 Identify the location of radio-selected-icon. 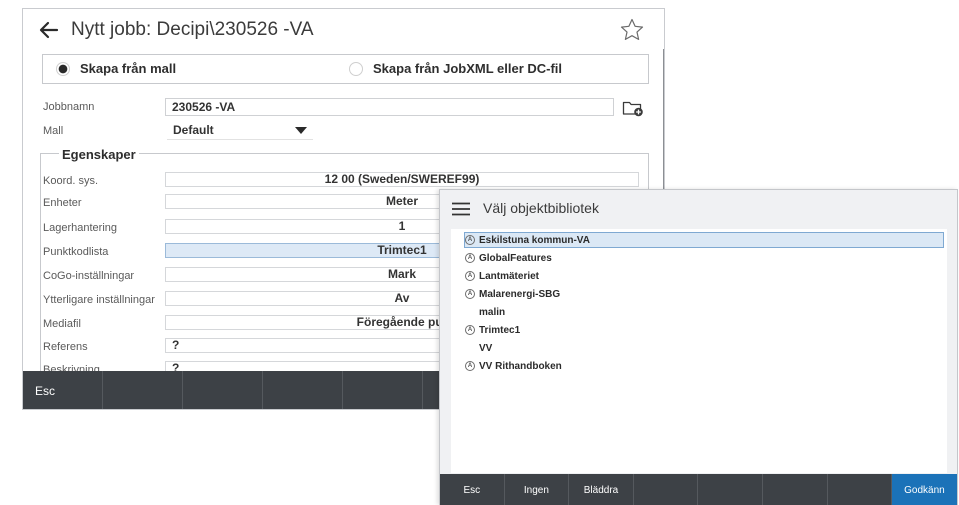
(63, 68).